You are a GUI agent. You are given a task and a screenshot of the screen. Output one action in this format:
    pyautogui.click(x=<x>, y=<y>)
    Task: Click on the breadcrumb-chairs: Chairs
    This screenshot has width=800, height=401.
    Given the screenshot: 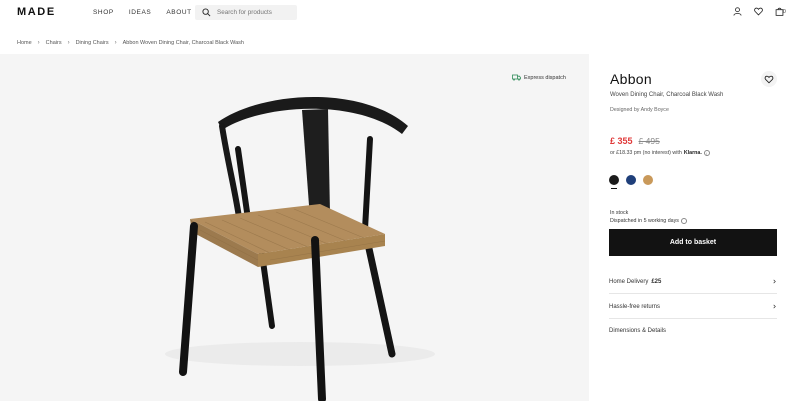 What is the action you would take?
    pyautogui.click(x=54, y=43)
    